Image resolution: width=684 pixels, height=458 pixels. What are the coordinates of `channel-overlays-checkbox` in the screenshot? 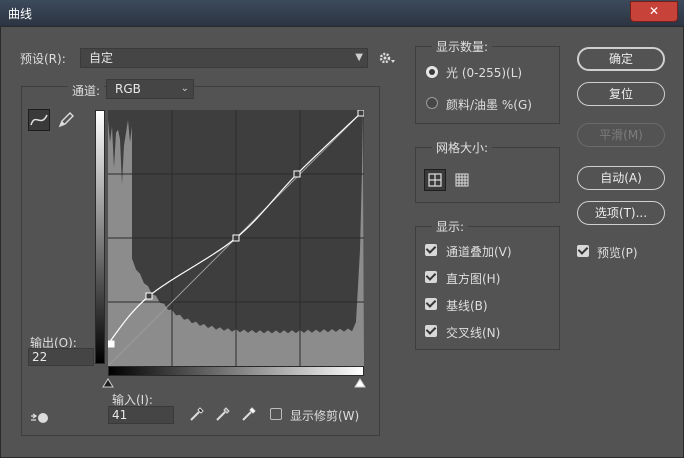 It's located at (431, 250).